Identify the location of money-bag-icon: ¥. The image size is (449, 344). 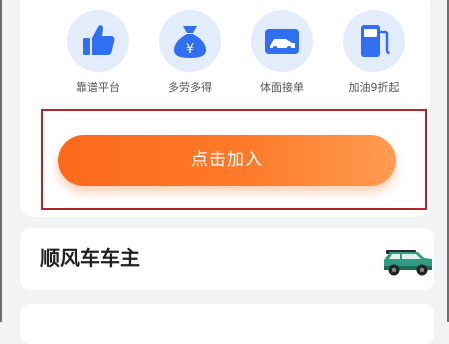
(190, 41).